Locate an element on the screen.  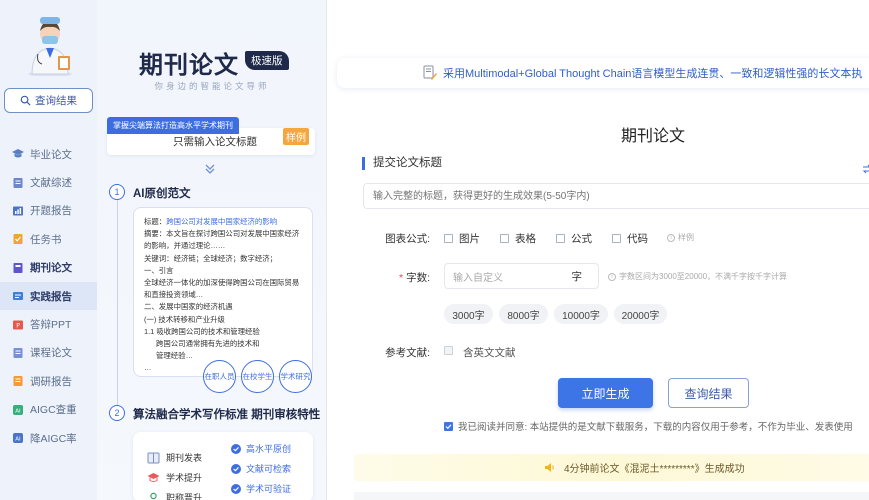
query-results-label: 查询结果 is located at coordinates (56, 101).